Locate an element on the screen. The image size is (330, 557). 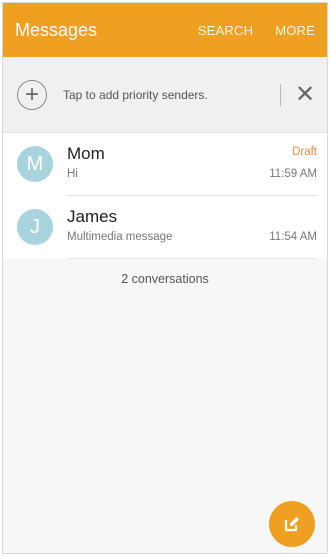
compose-icon is located at coordinates (291, 524).